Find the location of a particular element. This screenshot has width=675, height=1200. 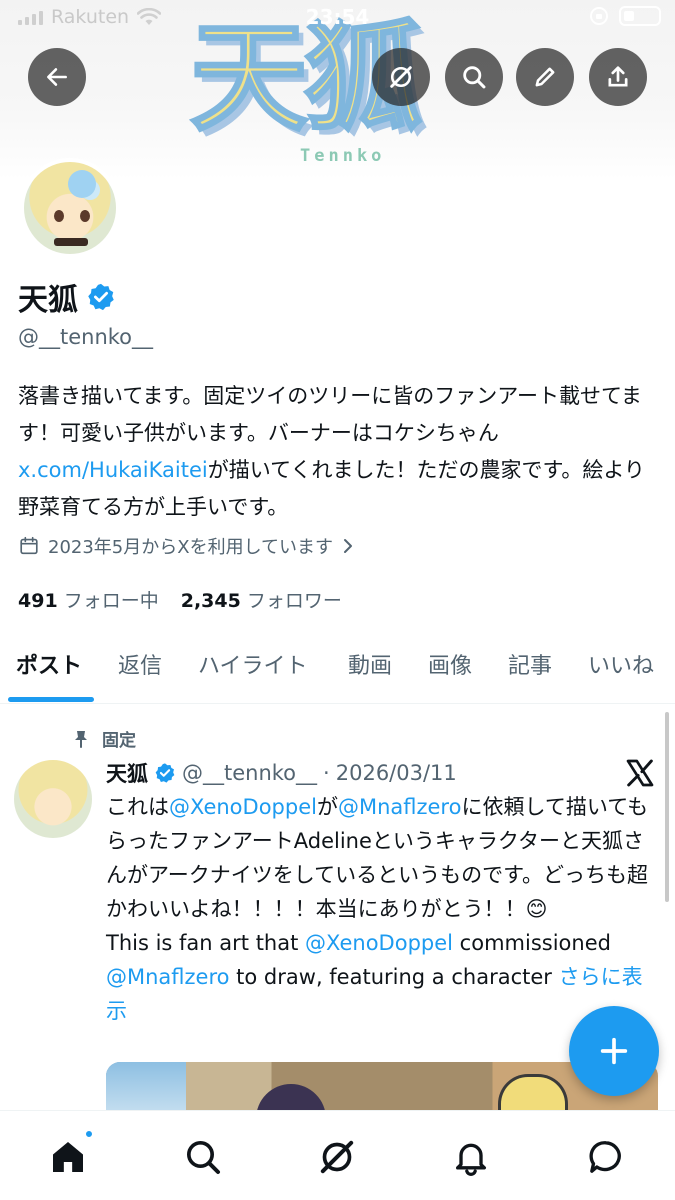

pinned-text: 固定 is located at coordinates (119, 741).